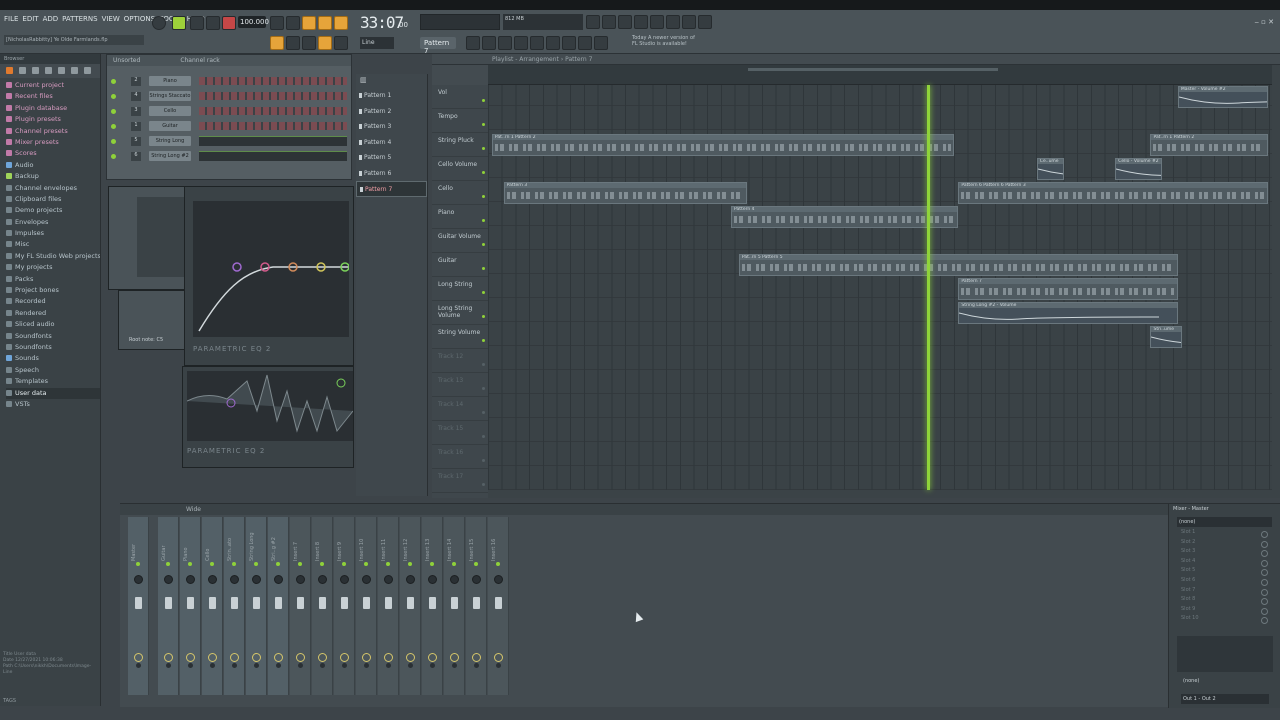 This screenshot has width=1280, height=720. I want to click on browser-item: Audio, so click(53, 165).